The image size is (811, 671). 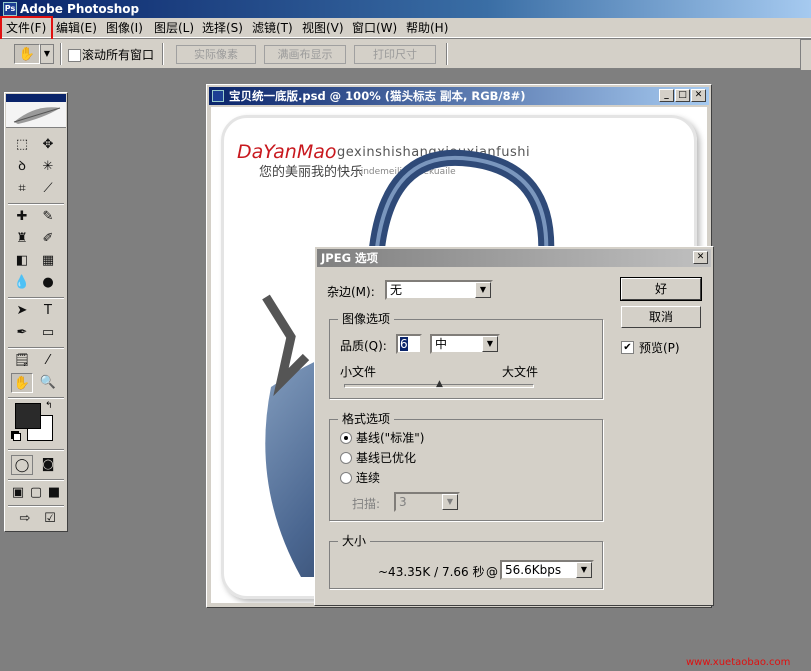 I want to click on preview-label: 预览(P), so click(x=659, y=348).